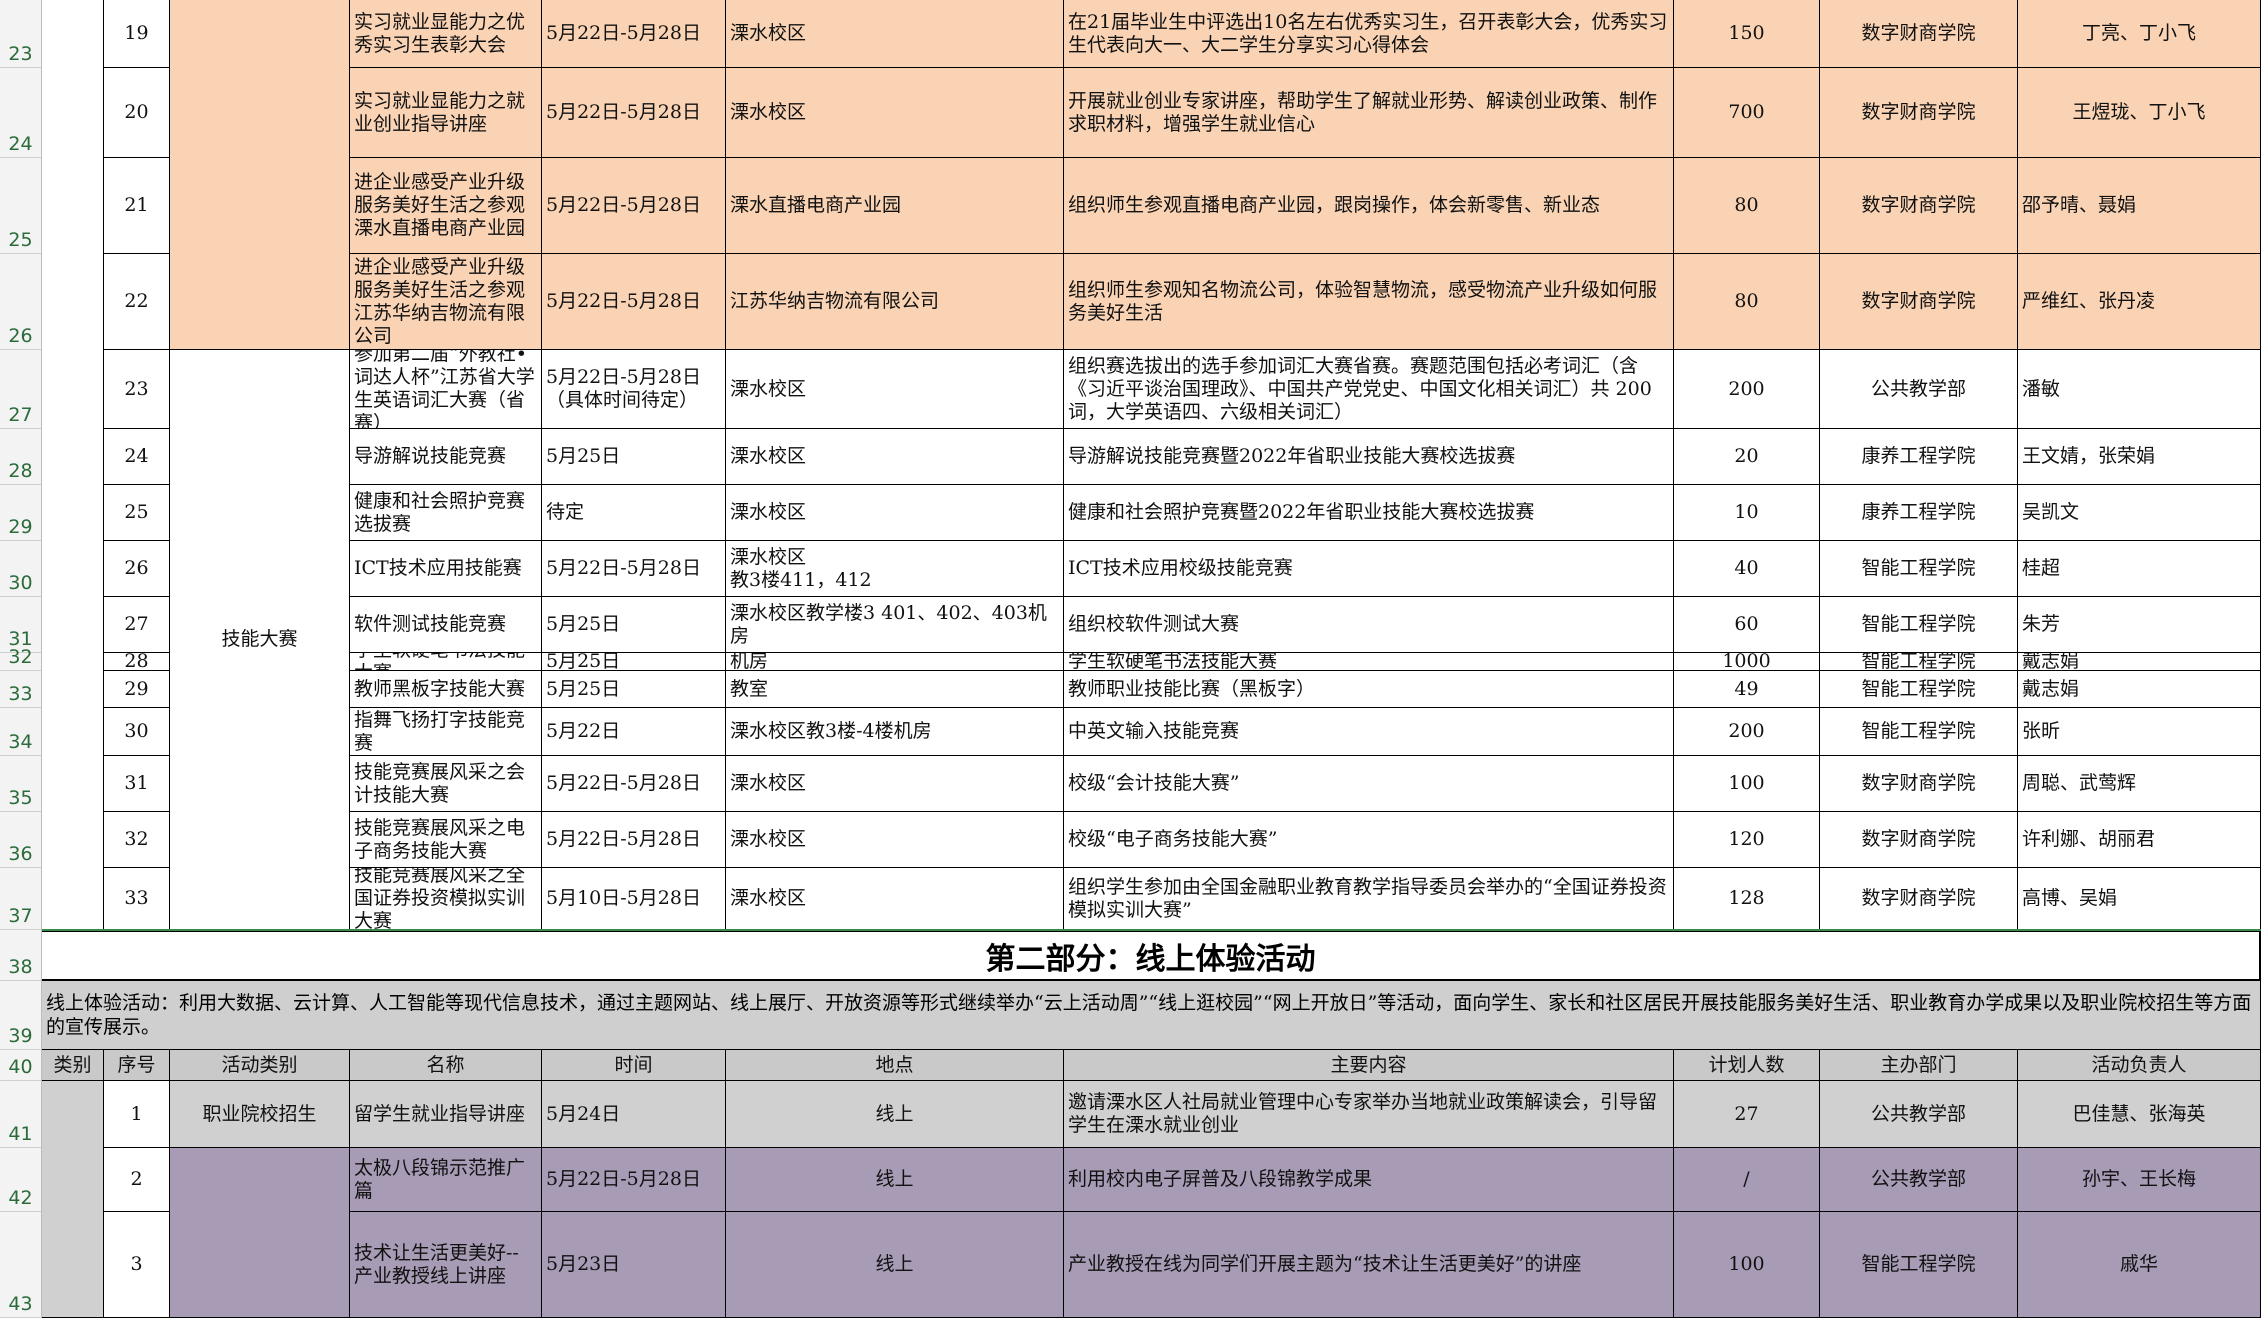 The width and height of the screenshot is (2261, 1318). I want to click on cell-content: 教师职业技能比赛（黑板字）, so click(1369, 689).